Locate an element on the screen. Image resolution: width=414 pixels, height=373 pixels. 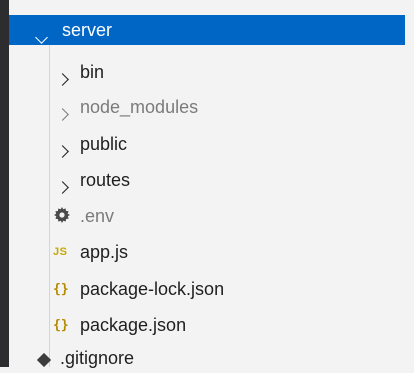
folder-routes: routes is located at coordinates (207, 180).